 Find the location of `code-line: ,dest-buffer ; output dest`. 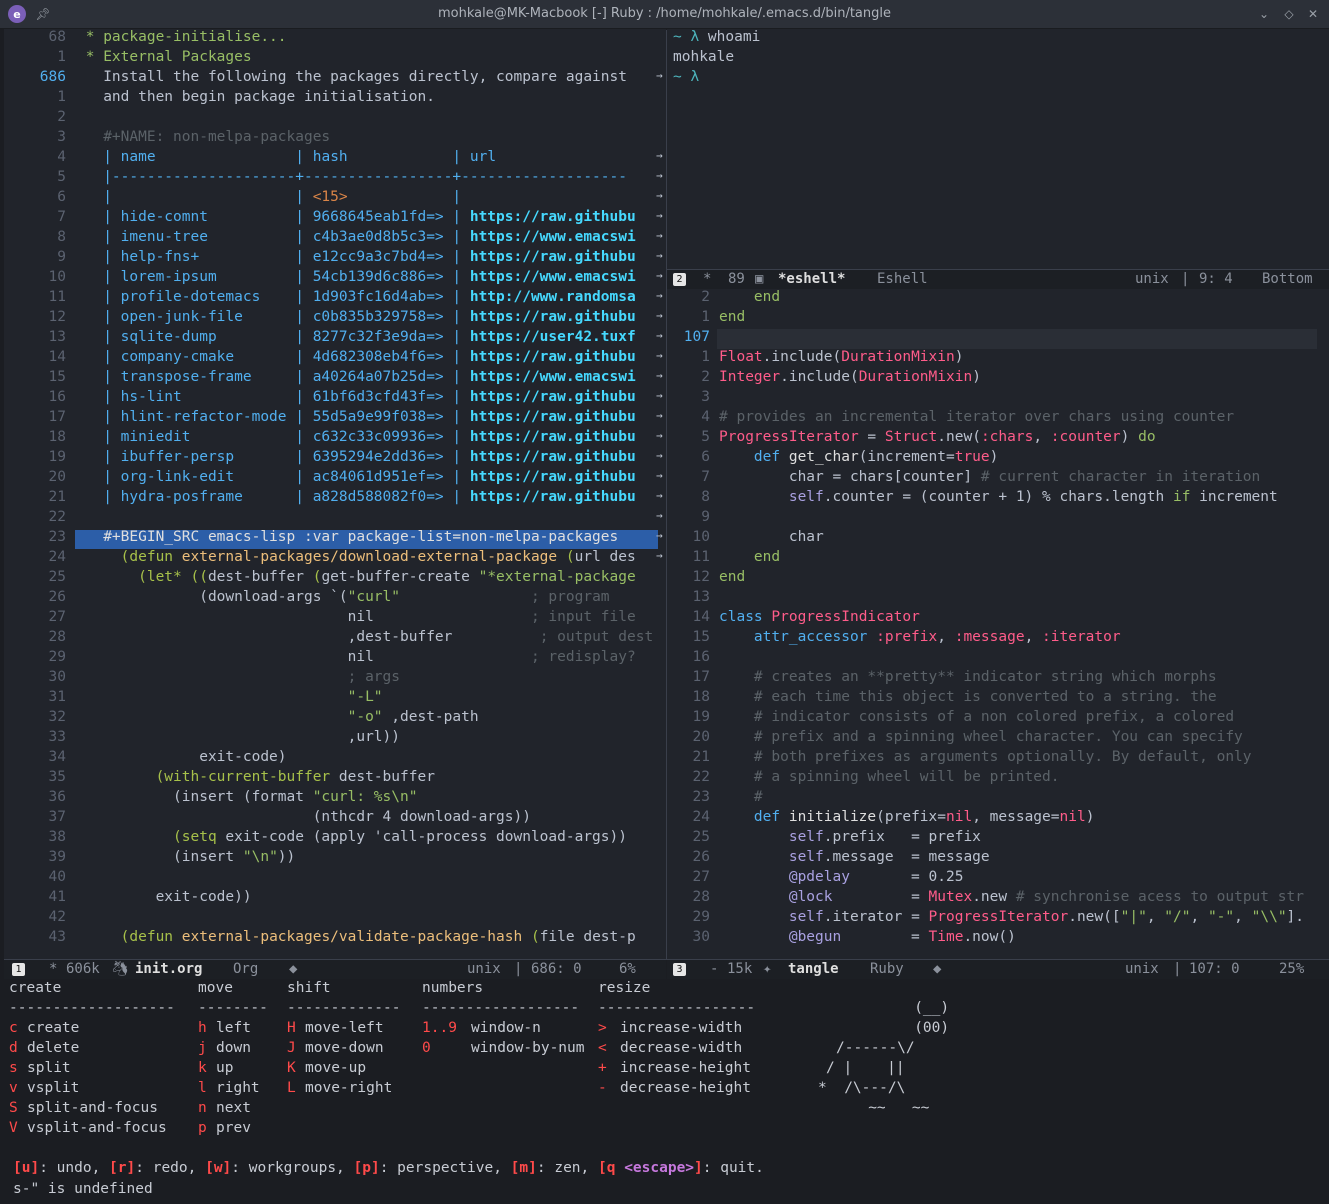

code-line: ,dest-buffer ; output dest is located at coordinates (365, 637).